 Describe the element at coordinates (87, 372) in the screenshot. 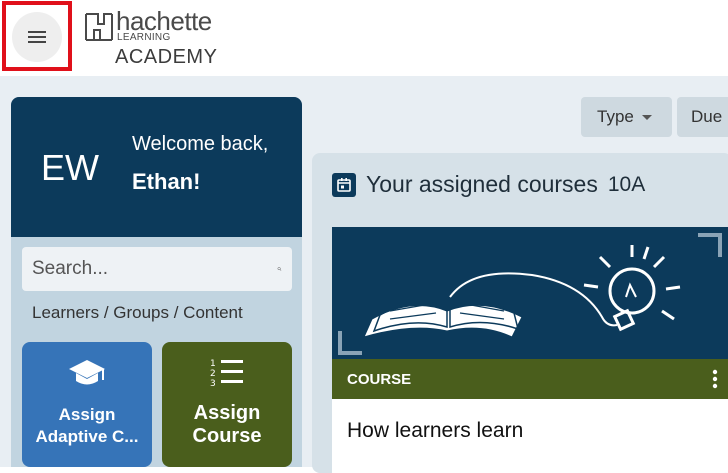

I see `graduation-cap-icon` at that location.